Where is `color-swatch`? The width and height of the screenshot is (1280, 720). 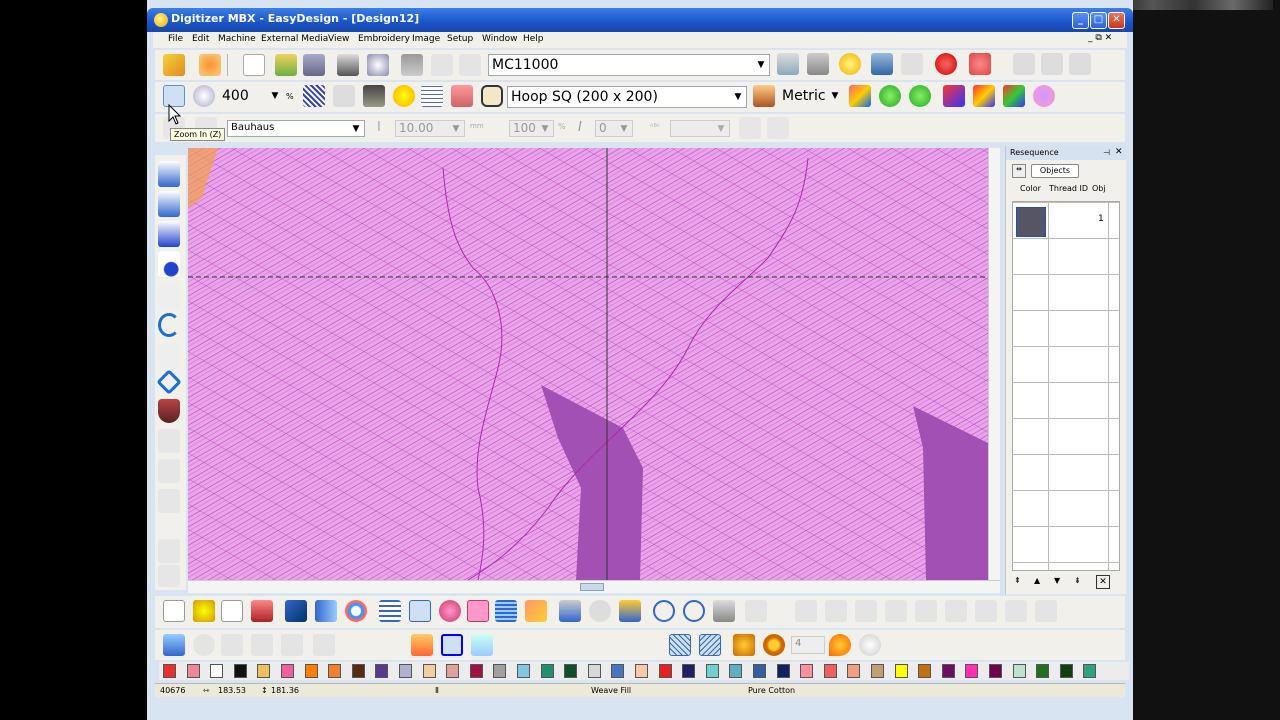
color-swatch is located at coordinates (1031, 222).